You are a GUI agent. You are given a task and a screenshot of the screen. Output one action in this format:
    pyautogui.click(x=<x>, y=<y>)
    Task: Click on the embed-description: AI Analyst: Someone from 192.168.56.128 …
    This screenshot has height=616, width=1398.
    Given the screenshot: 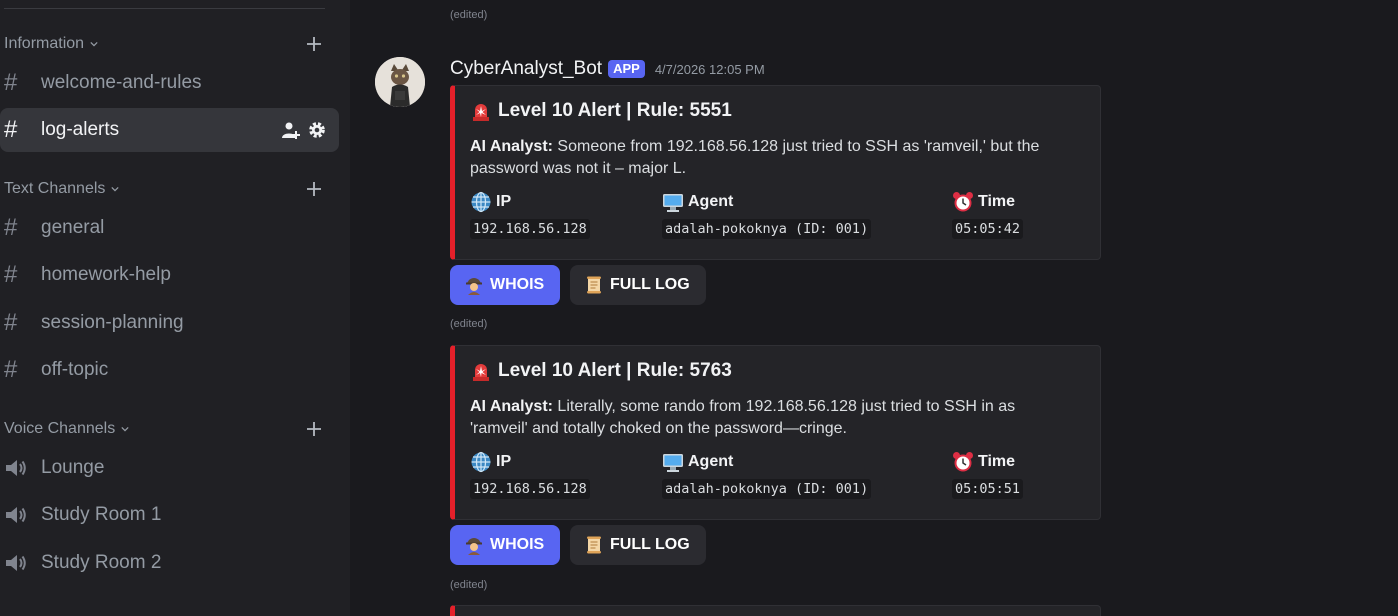 What is the action you would take?
    pyautogui.click(x=770, y=158)
    